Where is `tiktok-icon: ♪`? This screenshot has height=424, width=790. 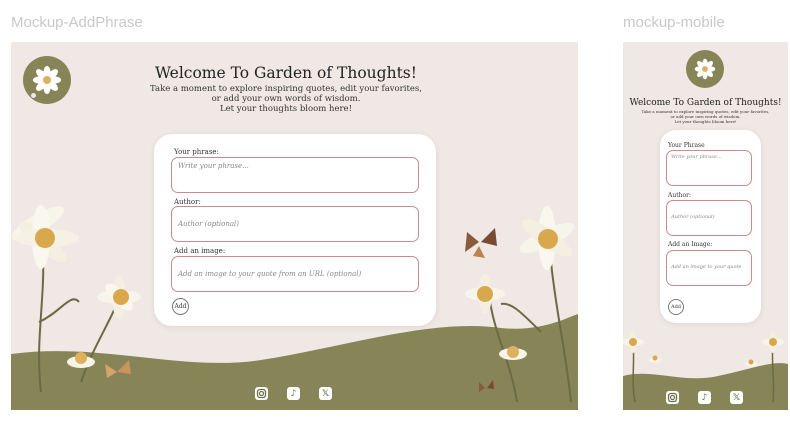 tiktok-icon: ♪ is located at coordinates (293, 393).